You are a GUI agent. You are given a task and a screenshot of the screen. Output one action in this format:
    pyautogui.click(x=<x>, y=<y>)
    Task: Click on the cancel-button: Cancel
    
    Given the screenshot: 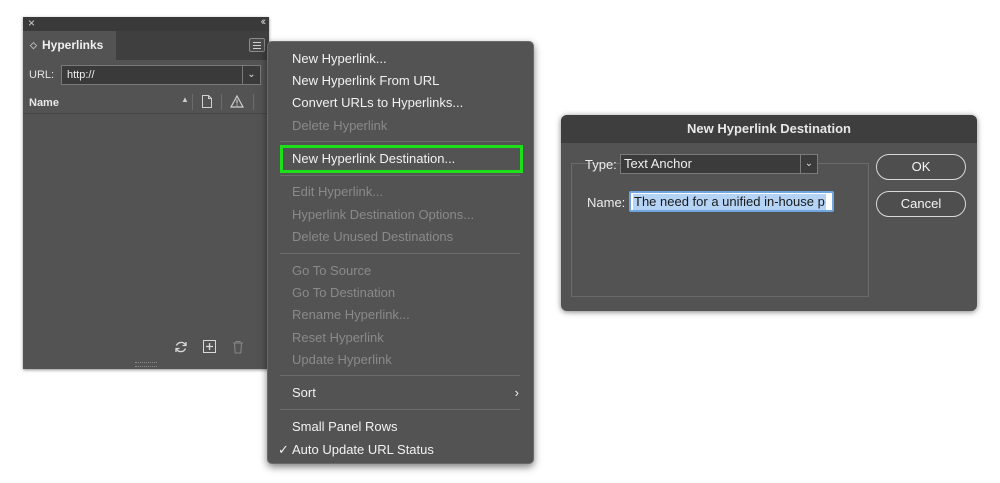 What is the action you would take?
    pyautogui.click(x=921, y=204)
    